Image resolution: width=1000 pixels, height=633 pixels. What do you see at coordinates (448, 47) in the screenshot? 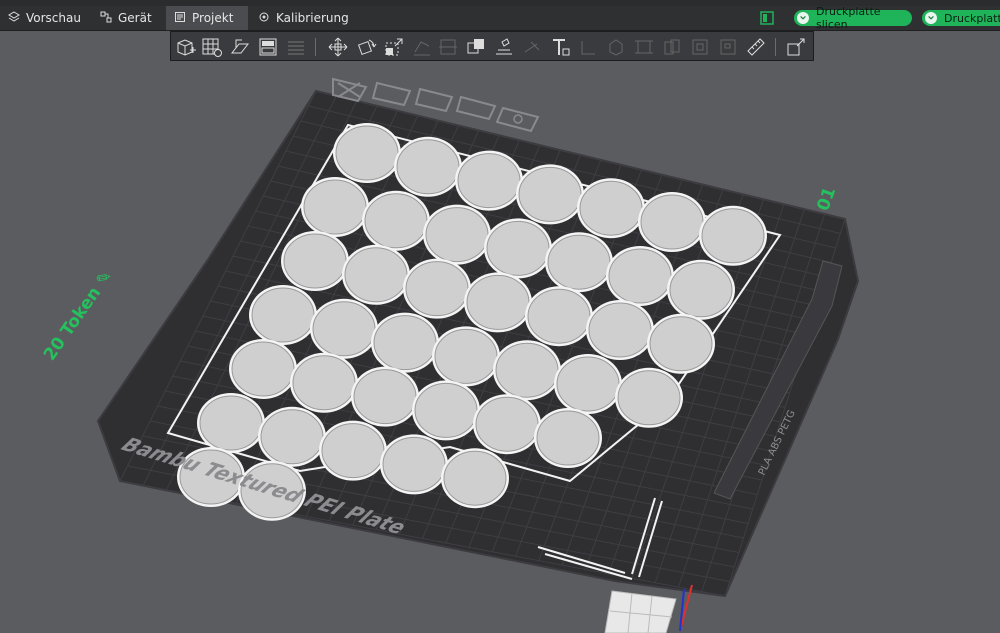
I see `cut-icon` at bounding box center [448, 47].